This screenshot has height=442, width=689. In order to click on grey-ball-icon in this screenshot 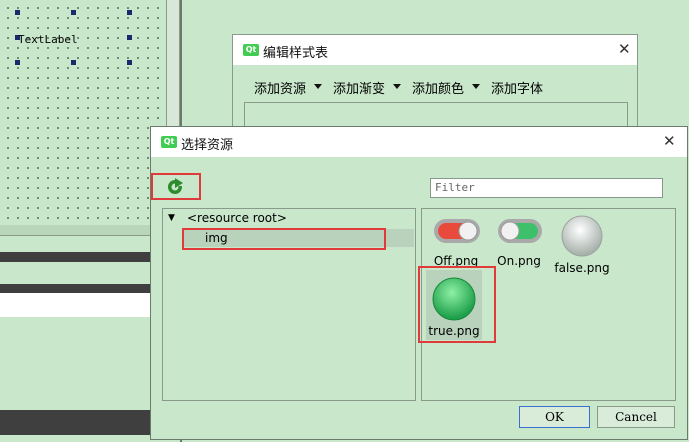, I will do `click(582, 236)`.